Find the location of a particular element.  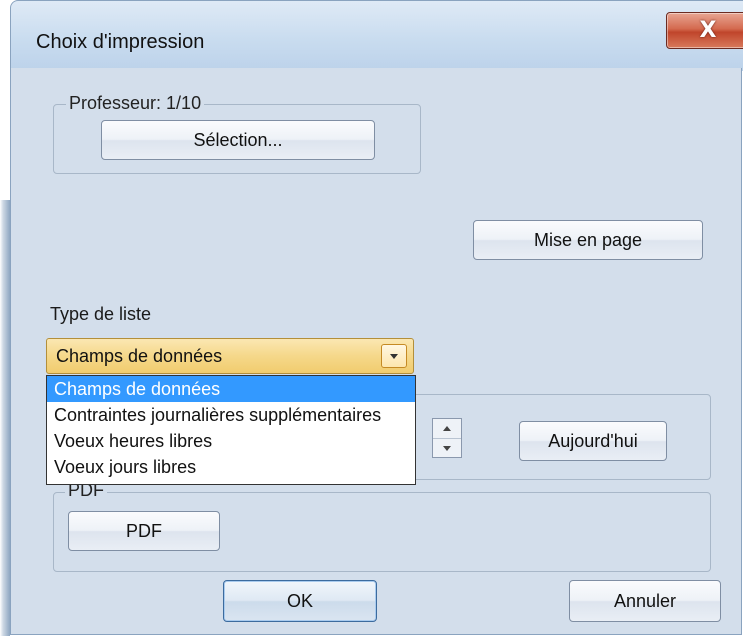

chevron-down-icon is located at coordinates (394, 356).